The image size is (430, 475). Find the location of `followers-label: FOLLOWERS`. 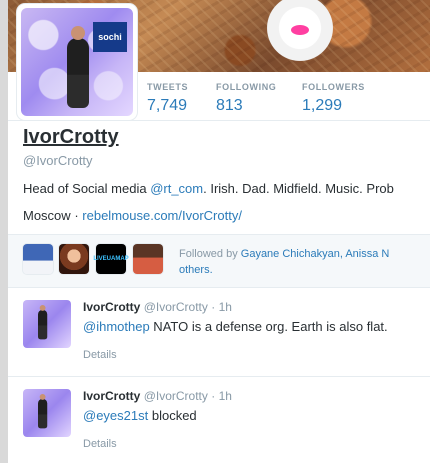

followers-label: FOLLOWERS is located at coordinates (333, 87).